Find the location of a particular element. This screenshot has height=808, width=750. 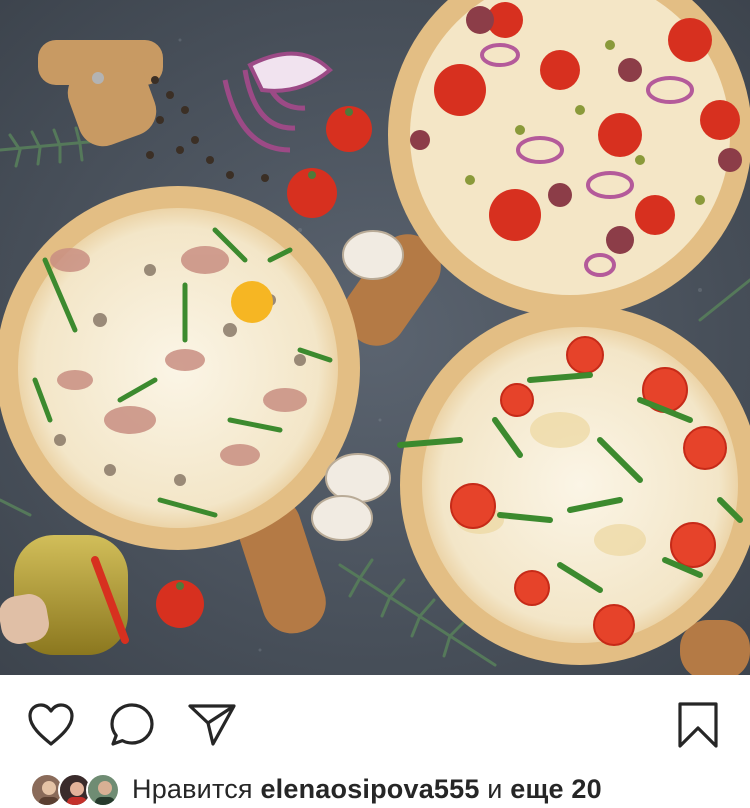

save-button is located at coordinates (698, 725).